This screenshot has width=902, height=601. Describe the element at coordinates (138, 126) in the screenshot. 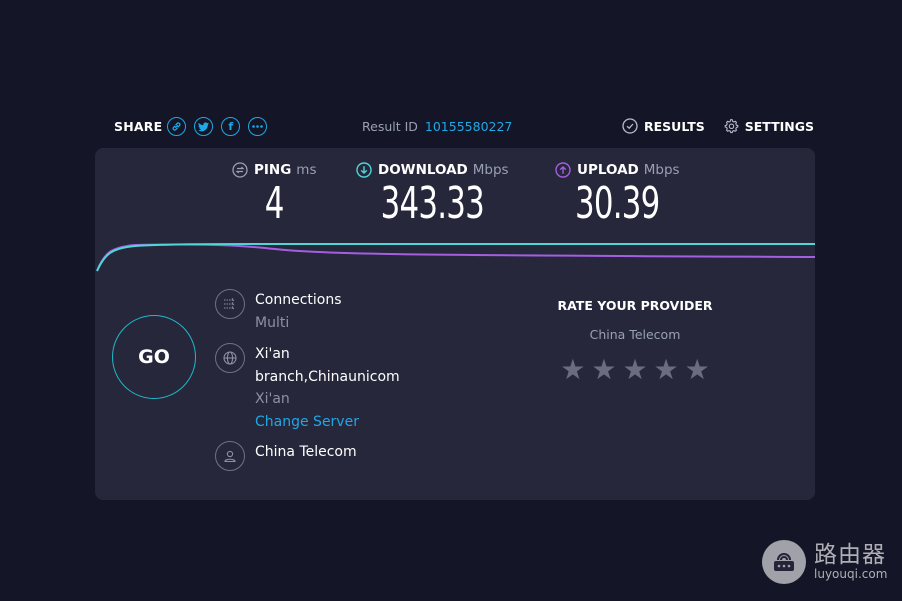

I see `share-label: SHARE` at that location.